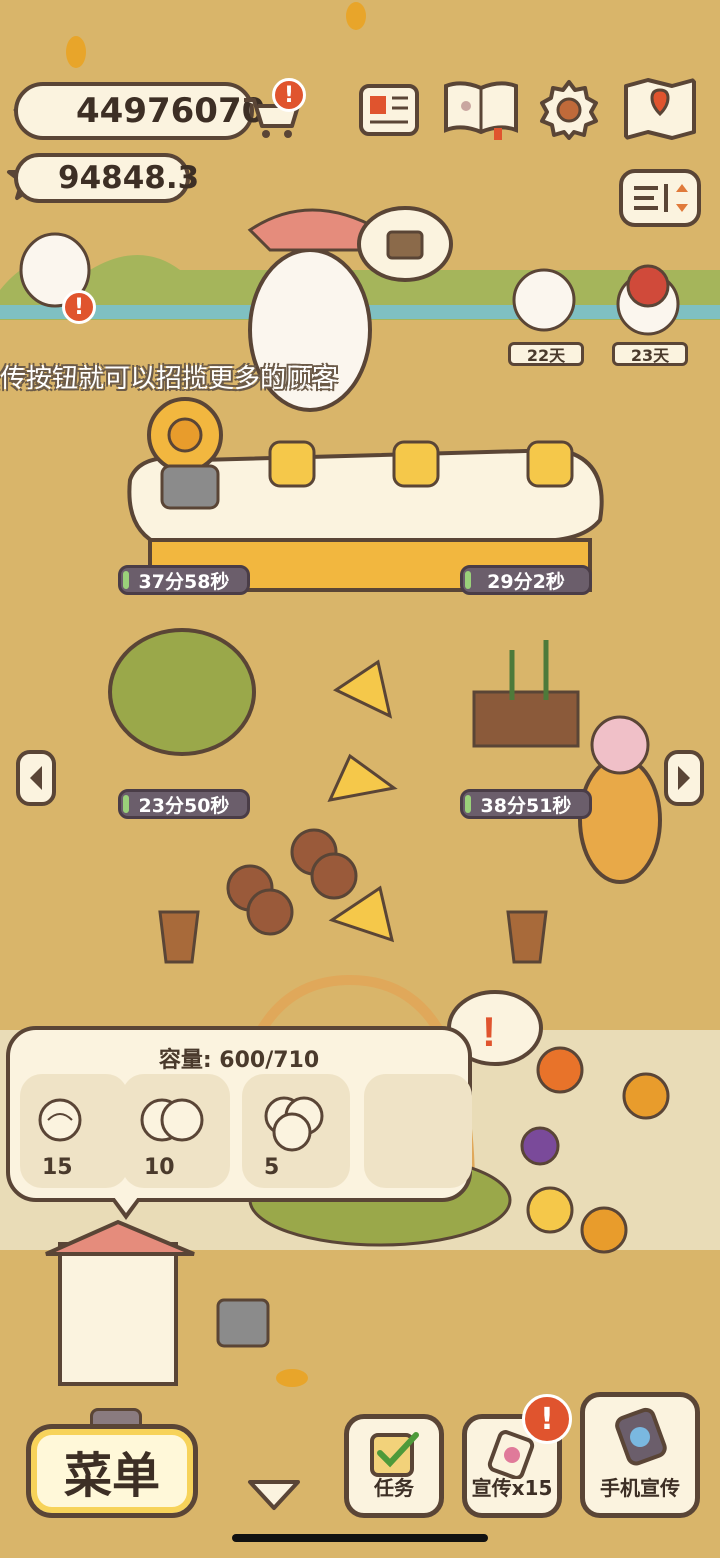  I want to click on item-timer: 38分51秒, so click(526, 804).